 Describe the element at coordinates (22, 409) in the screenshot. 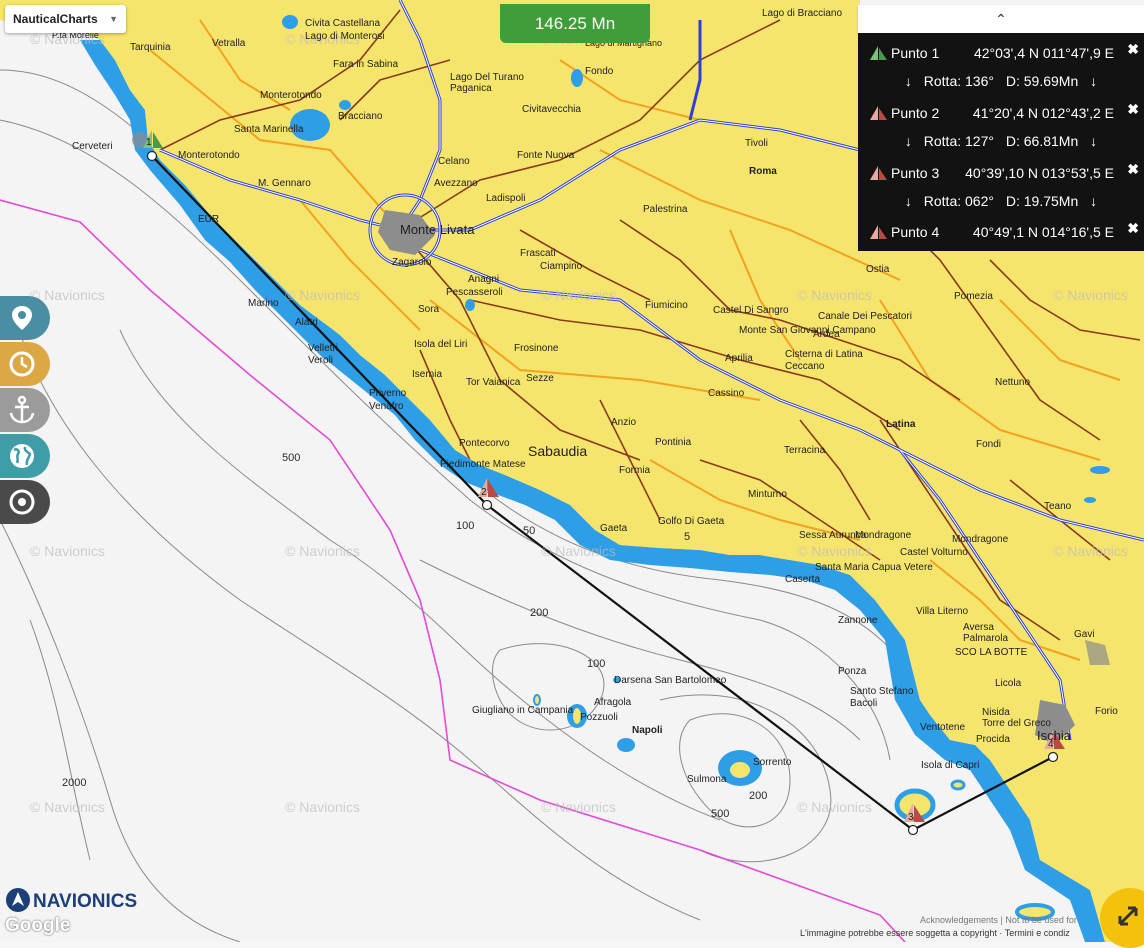

I see `anchor-icon` at that location.